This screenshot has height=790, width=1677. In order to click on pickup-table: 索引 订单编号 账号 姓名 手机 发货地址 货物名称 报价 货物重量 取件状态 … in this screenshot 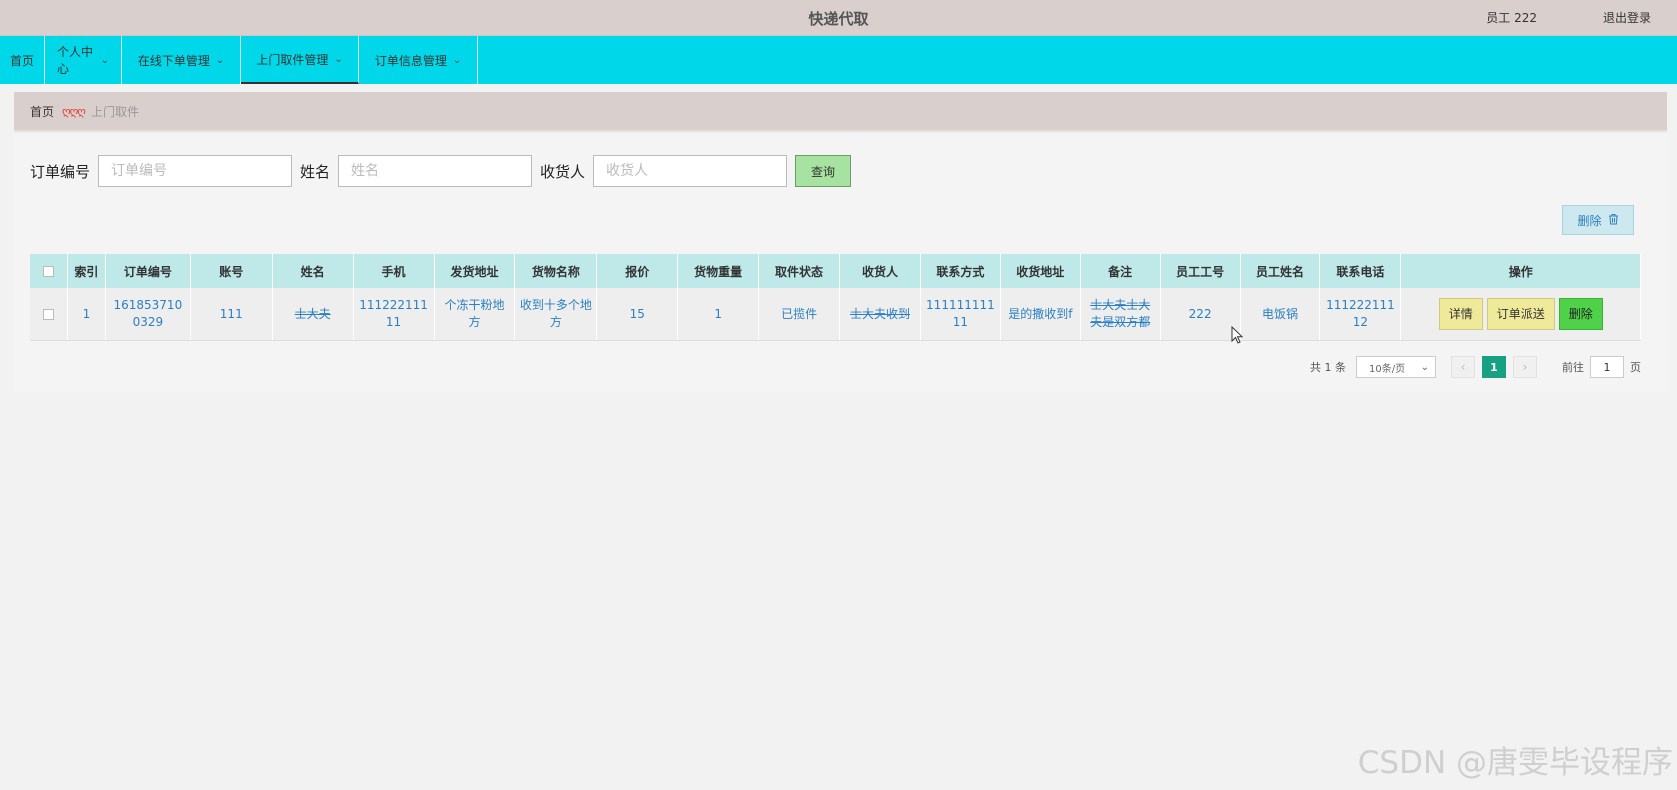, I will do `click(836, 297)`.